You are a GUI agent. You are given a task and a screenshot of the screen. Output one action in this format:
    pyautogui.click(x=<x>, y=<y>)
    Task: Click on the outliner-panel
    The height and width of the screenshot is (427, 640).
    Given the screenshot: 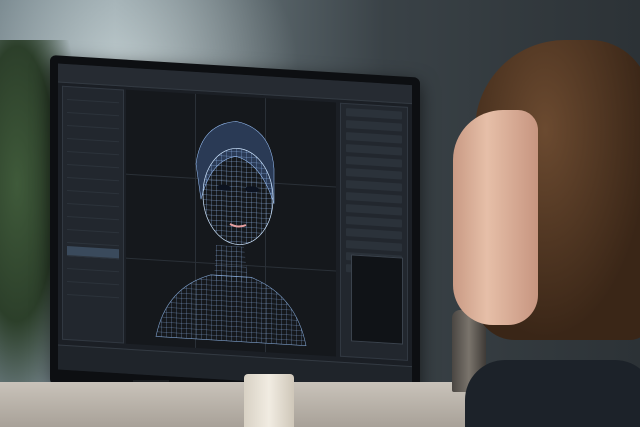 What is the action you would take?
    pyautogui.click(x=93, y=214)
    